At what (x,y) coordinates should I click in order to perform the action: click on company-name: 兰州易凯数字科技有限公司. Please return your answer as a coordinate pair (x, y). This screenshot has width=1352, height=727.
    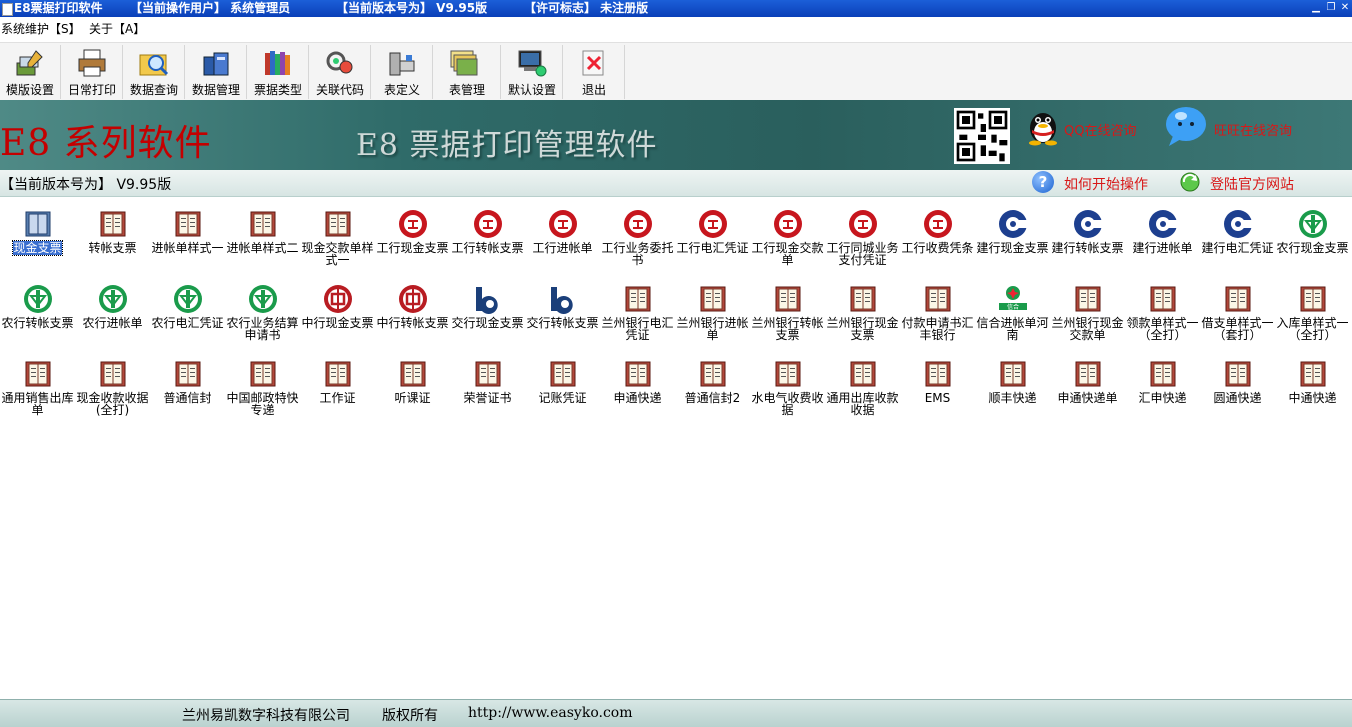
    Looking at the image, I should click on (266, 716).